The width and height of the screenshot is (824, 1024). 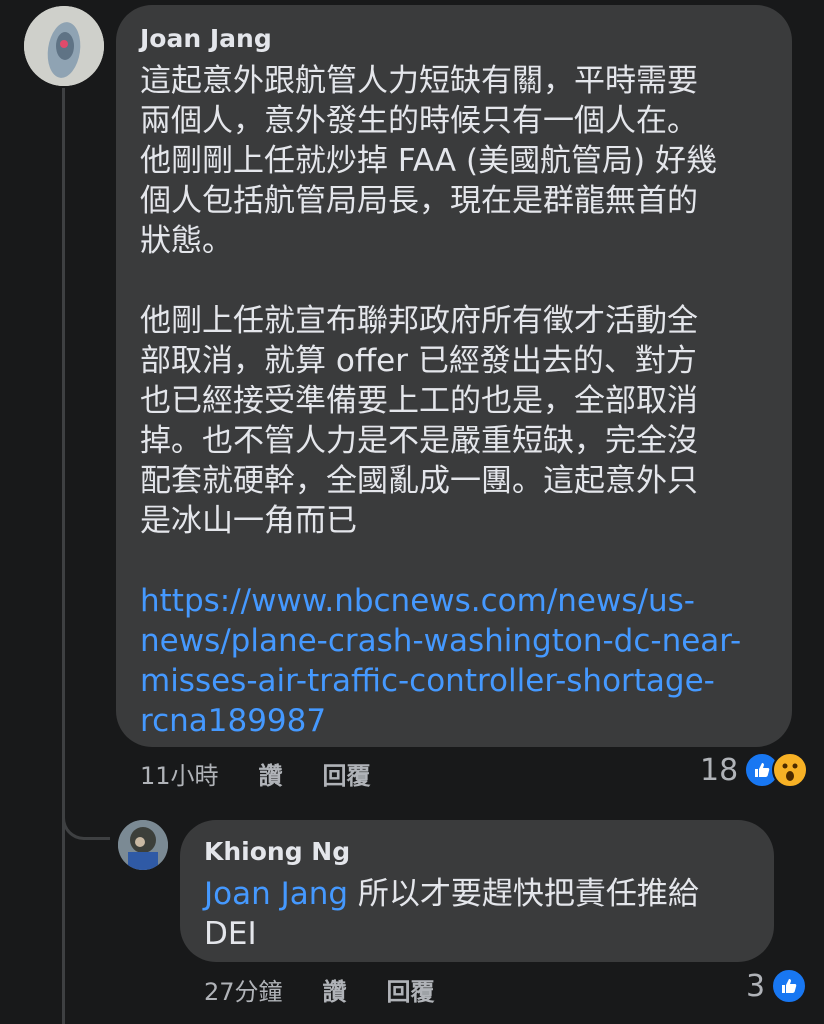 I want to click on reply-timestamp: 27分鐘, so click(x=243, y=989).